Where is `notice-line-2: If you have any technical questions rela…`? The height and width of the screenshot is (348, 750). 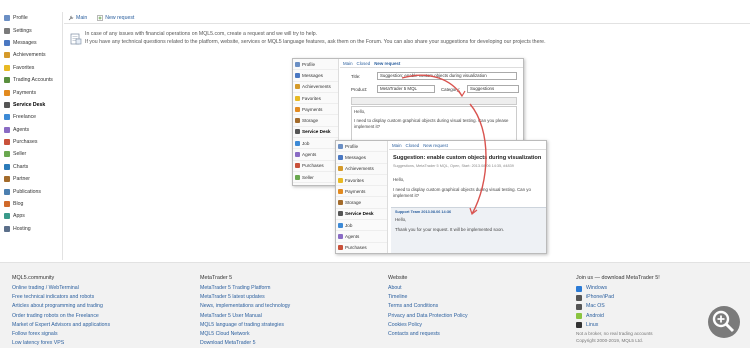
notice-line-2: If you have any technical questions rela… is located at coordinates (315, 42).